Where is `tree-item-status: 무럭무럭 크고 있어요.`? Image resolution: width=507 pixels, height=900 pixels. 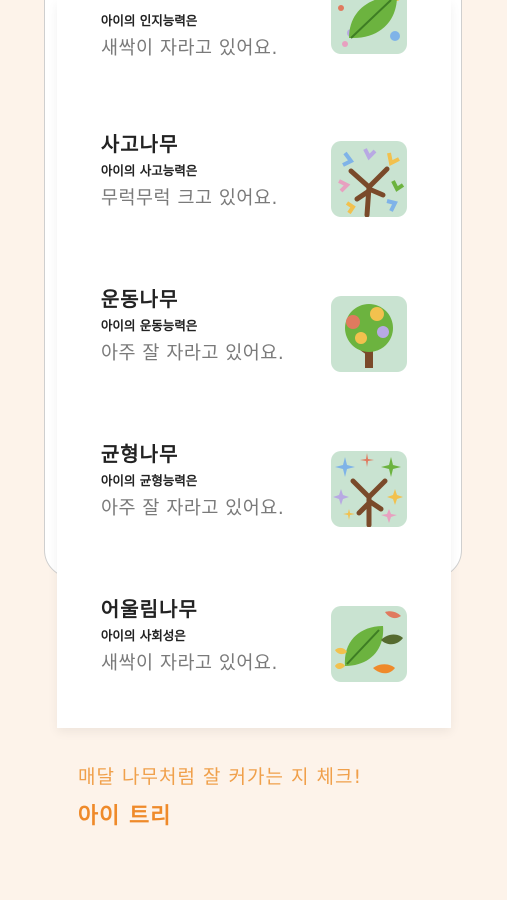 tree-item-status: 무럭무럭 크고 있어요. is located at coordinates (189, 198).